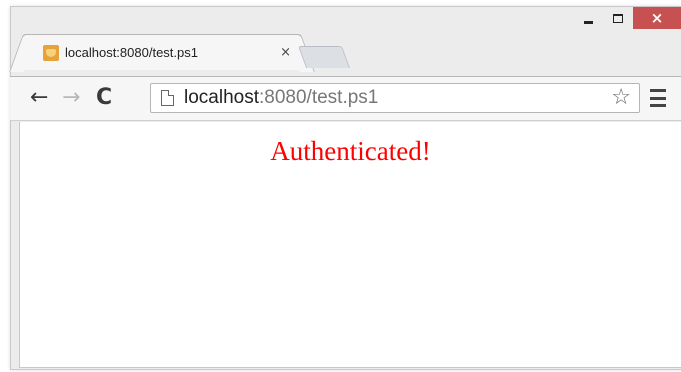 The height and width of the screenshot is (372, 681). I want to click on tab-title: localhost:8080/test.ps1, so click(131, 52).